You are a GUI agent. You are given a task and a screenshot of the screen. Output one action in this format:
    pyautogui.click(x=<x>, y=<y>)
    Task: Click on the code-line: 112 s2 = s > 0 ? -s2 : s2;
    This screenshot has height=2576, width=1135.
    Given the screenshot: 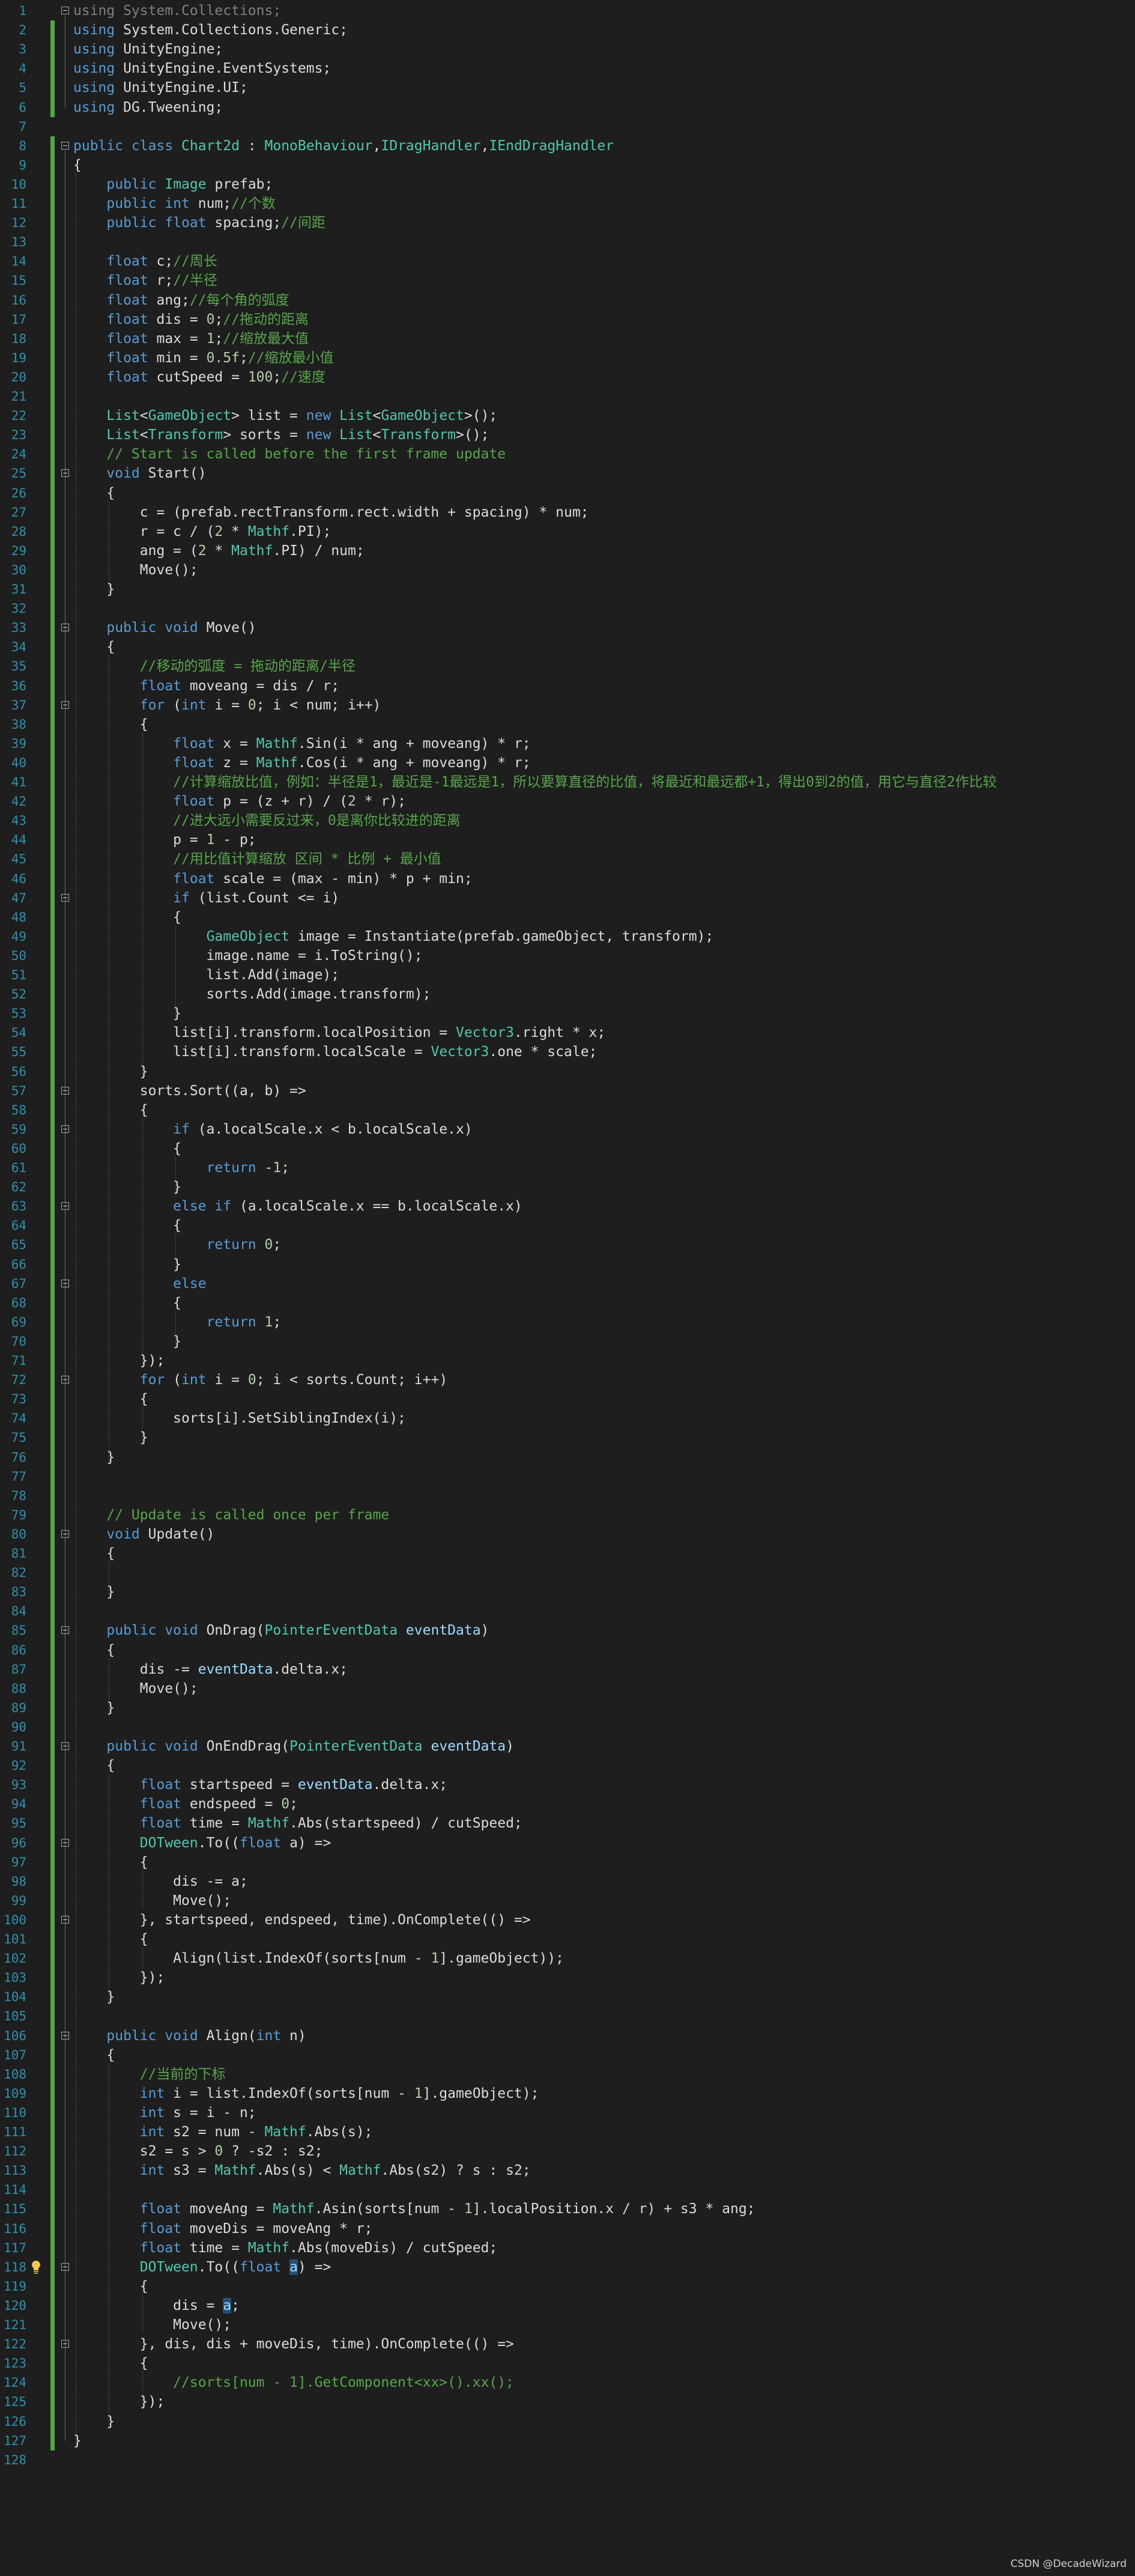 What is the action you would take?
    pyautogui.click(x=567, y=2151)
    